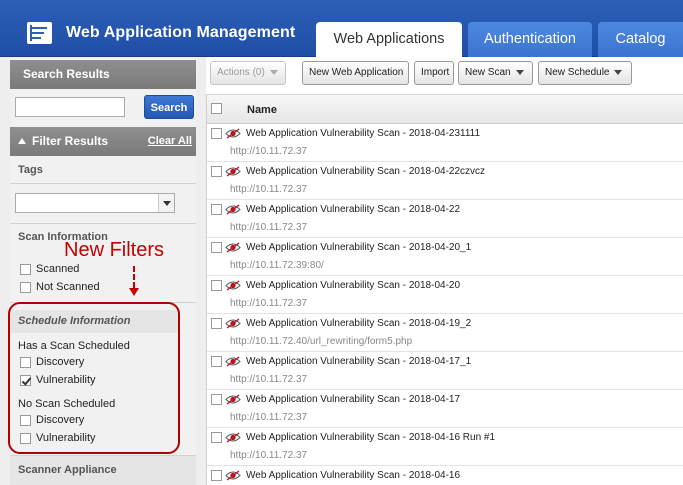 This screenshot has width=683, height=485. Describe the element at coordinates (94, 378) in the screenshot. I see `new-filters-highlight` at that location.